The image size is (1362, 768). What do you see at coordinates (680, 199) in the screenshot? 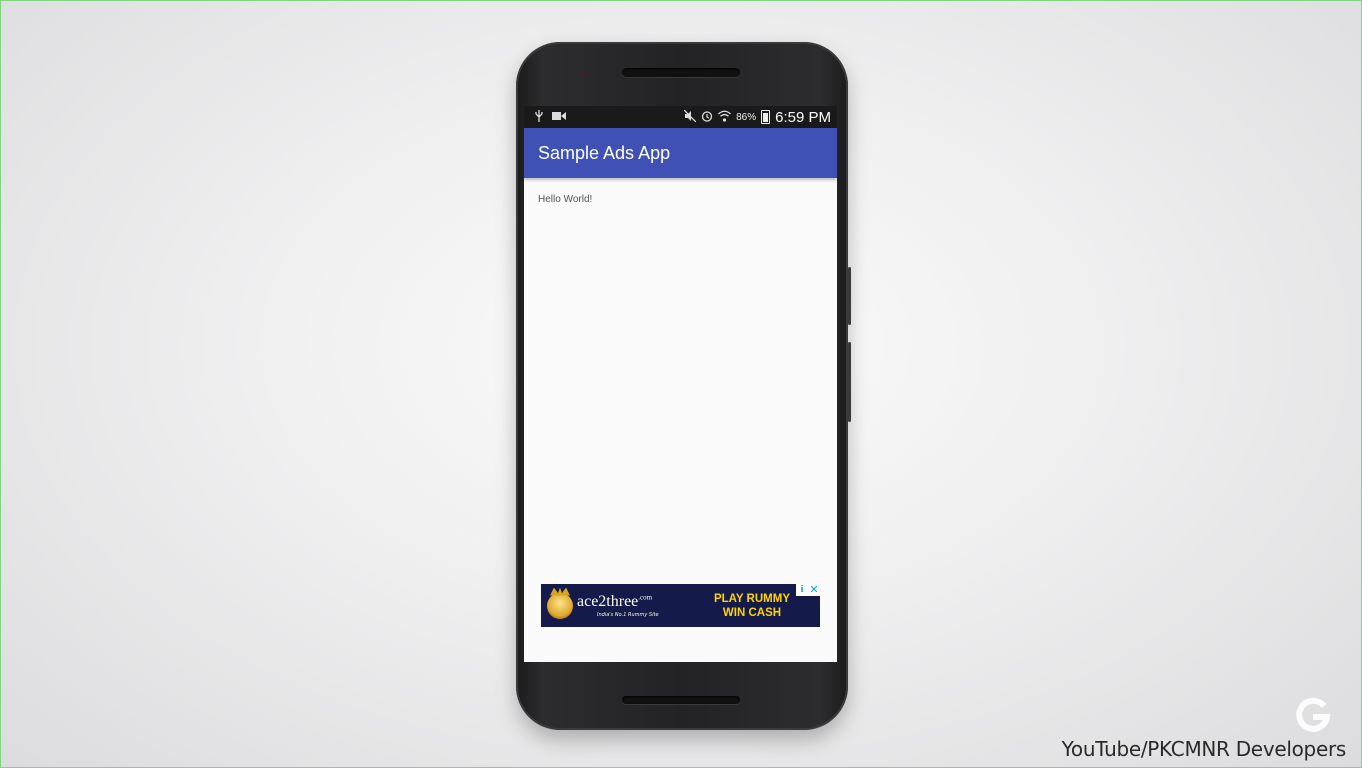
I see `main-content: Hello World!` at bounding box center [680, 199].